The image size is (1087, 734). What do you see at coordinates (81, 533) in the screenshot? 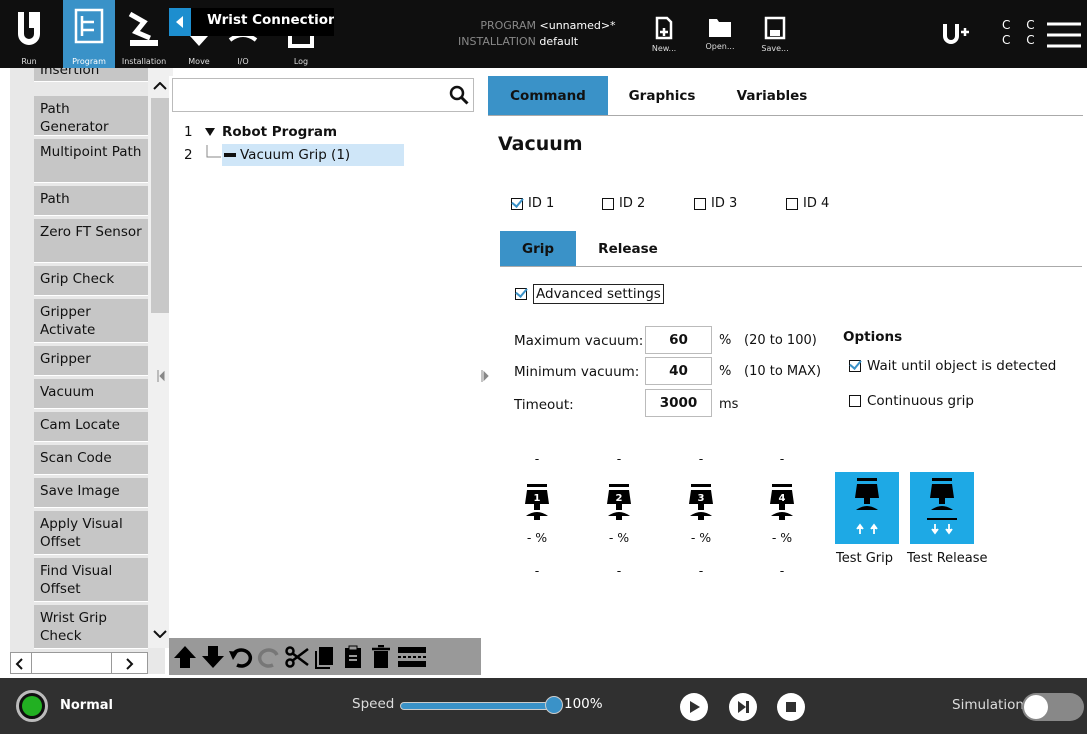
I see `node-label: Apply Visual Offset` at bounding box center [81, 533].